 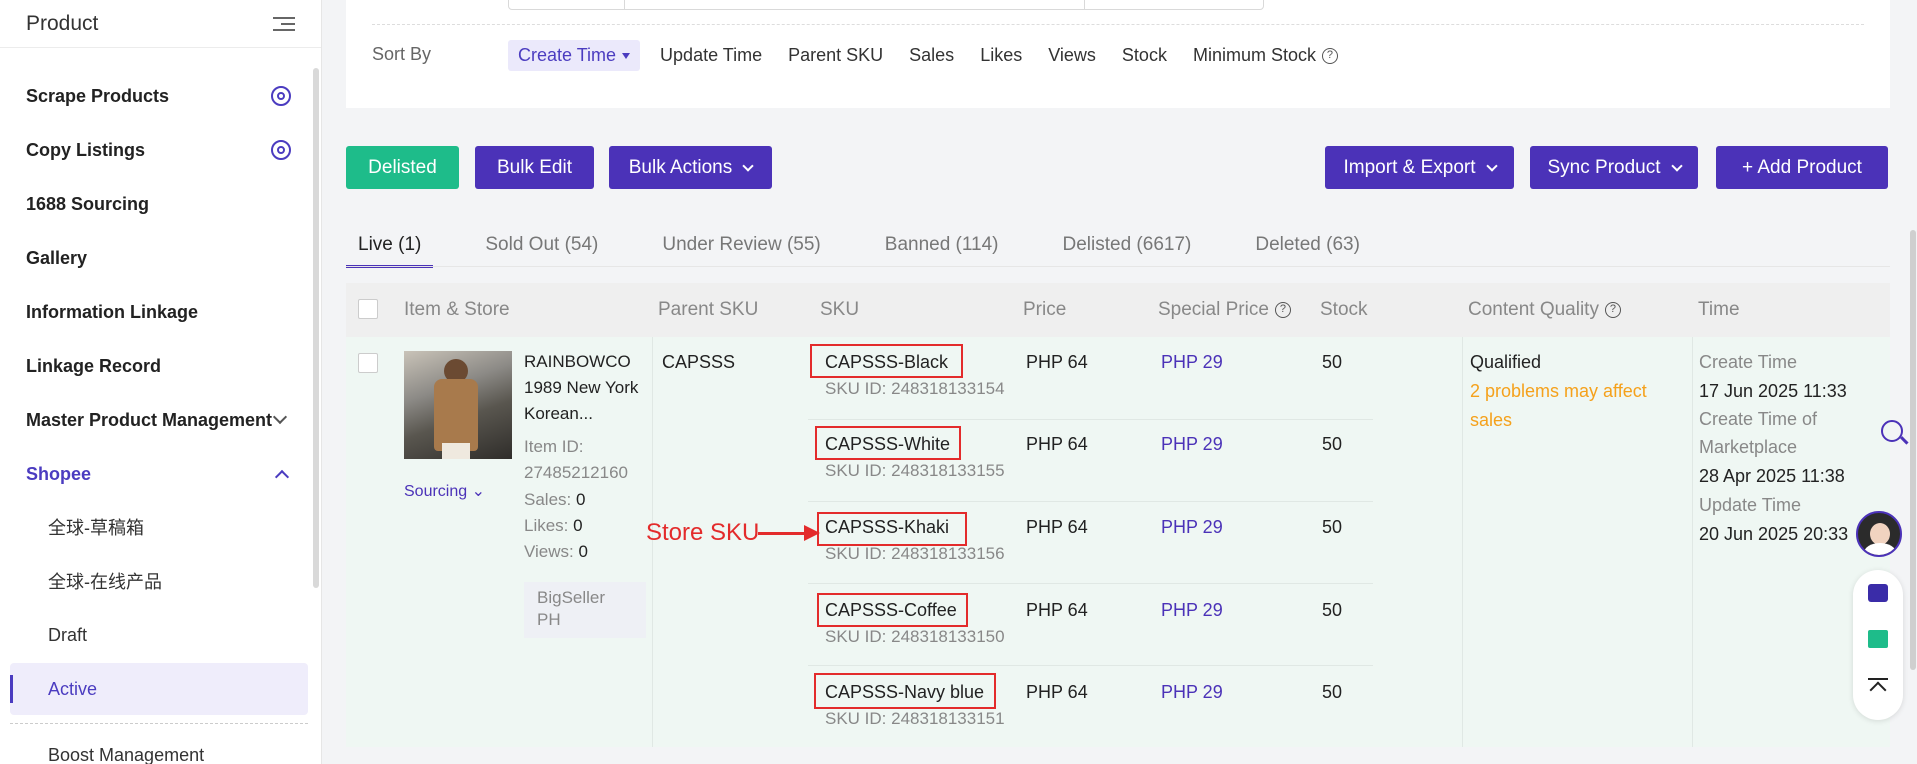 I want to click on product-thumbnail, so click(x=458, y=405).